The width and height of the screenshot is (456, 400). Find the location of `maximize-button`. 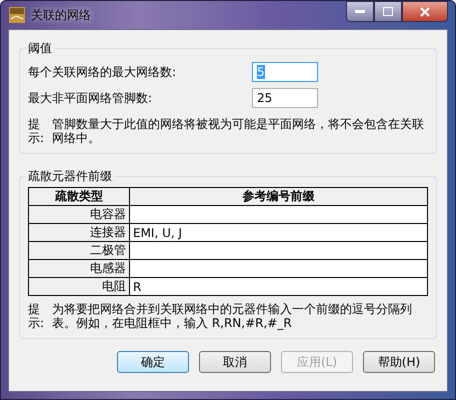

maximize-button is located at coordinates (388, 11).